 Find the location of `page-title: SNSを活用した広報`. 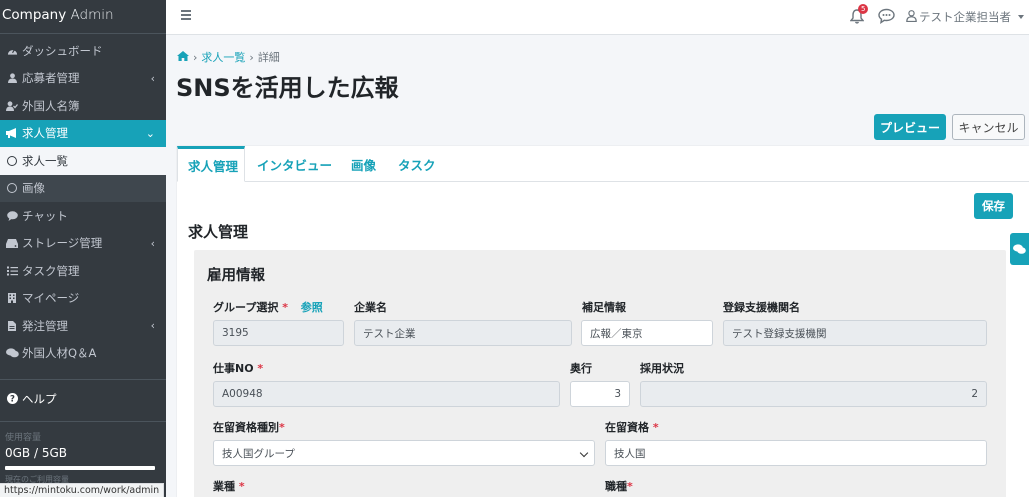

page-title: SNSを活用した広報 is located at coordinates (287, 88).